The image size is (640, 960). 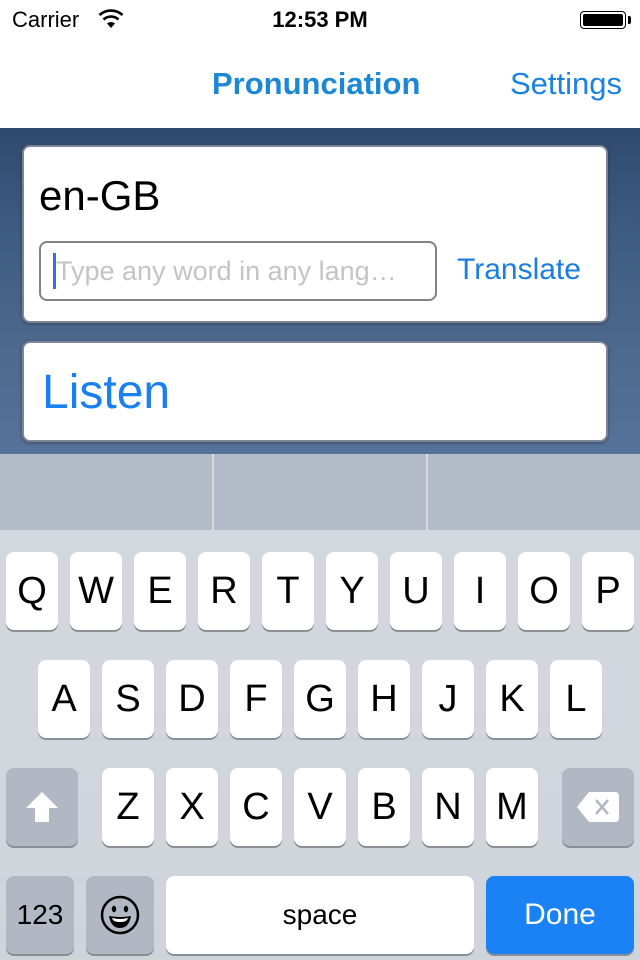 What do you see at coordinates (566, 84) in the screenshot?
I see `settings-button: Settings` at bounding box center [566, 84].